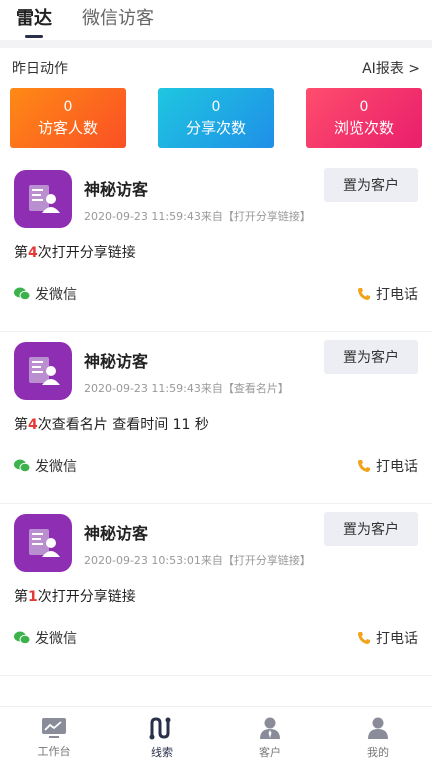 This screenshot has width=432, height=768. Describe the element at coordinates (40, 69) in the screenshot. I see `summary-title: 昨日动作` at that location.